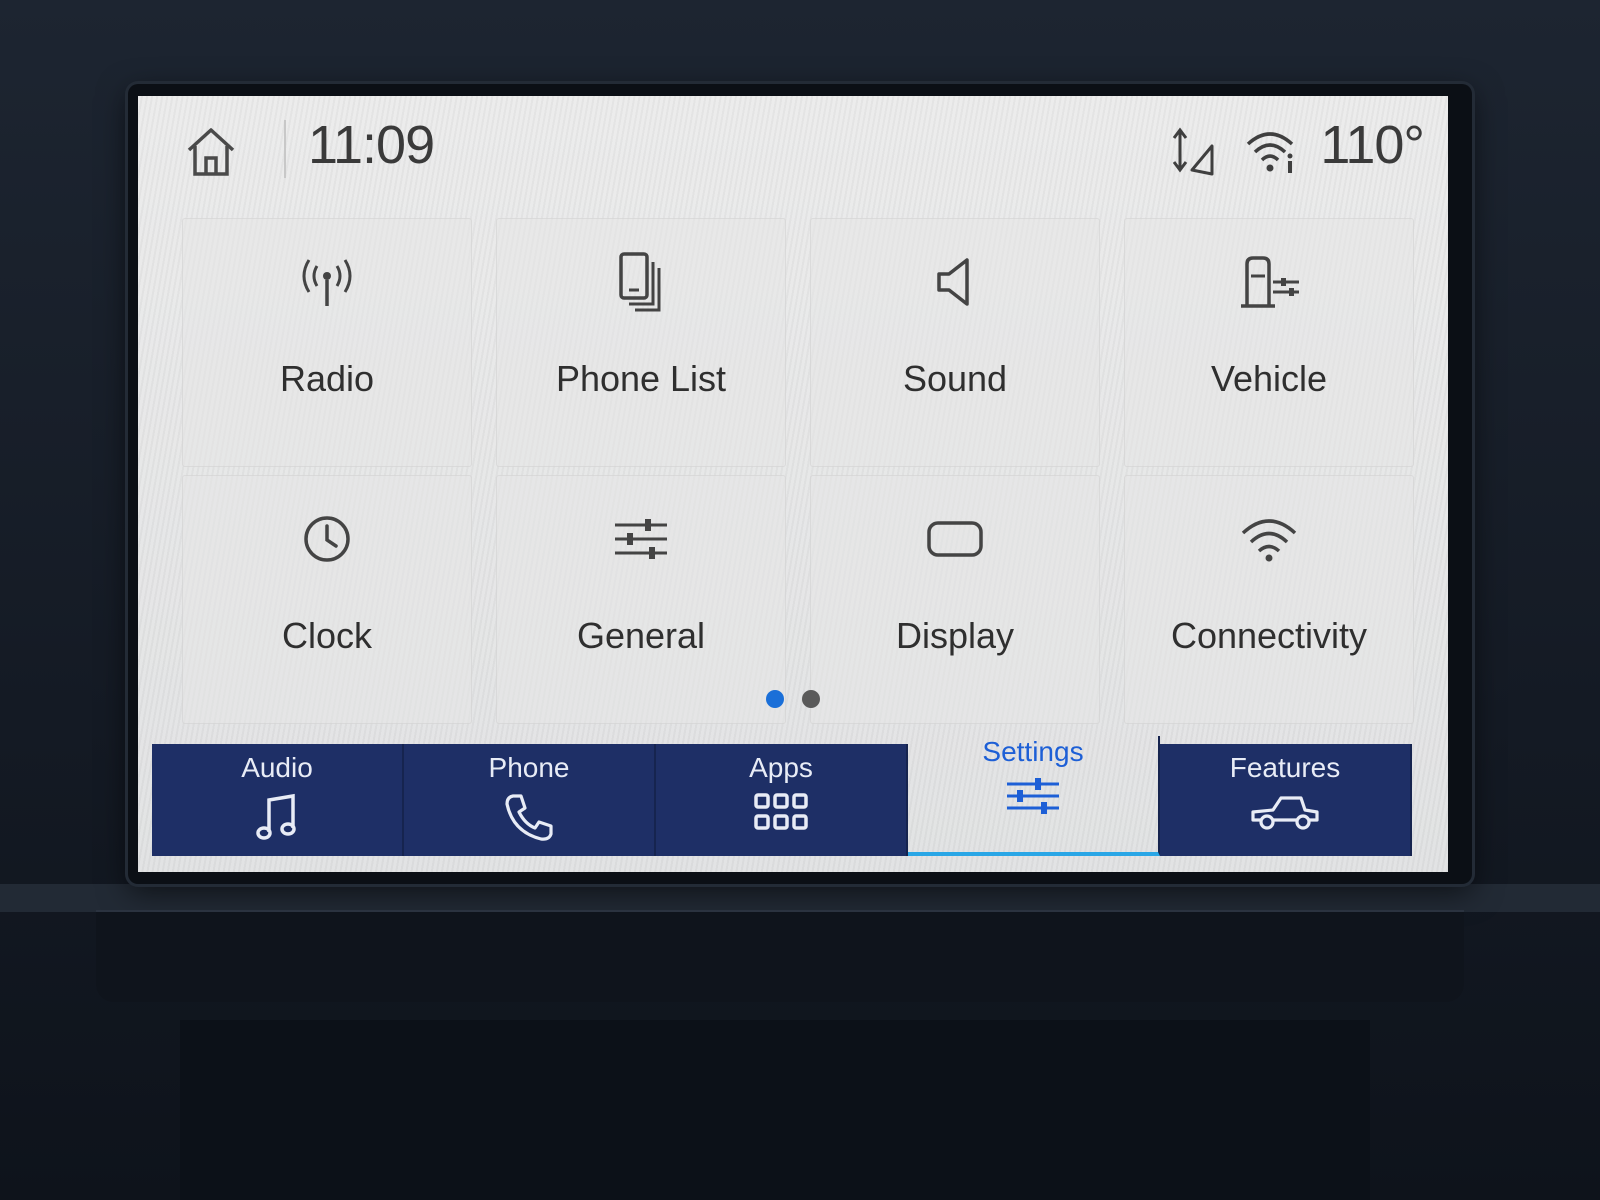  Describe the element at coordinates (641, 599) in the screenshot. I see `tile-general: General` at that location.